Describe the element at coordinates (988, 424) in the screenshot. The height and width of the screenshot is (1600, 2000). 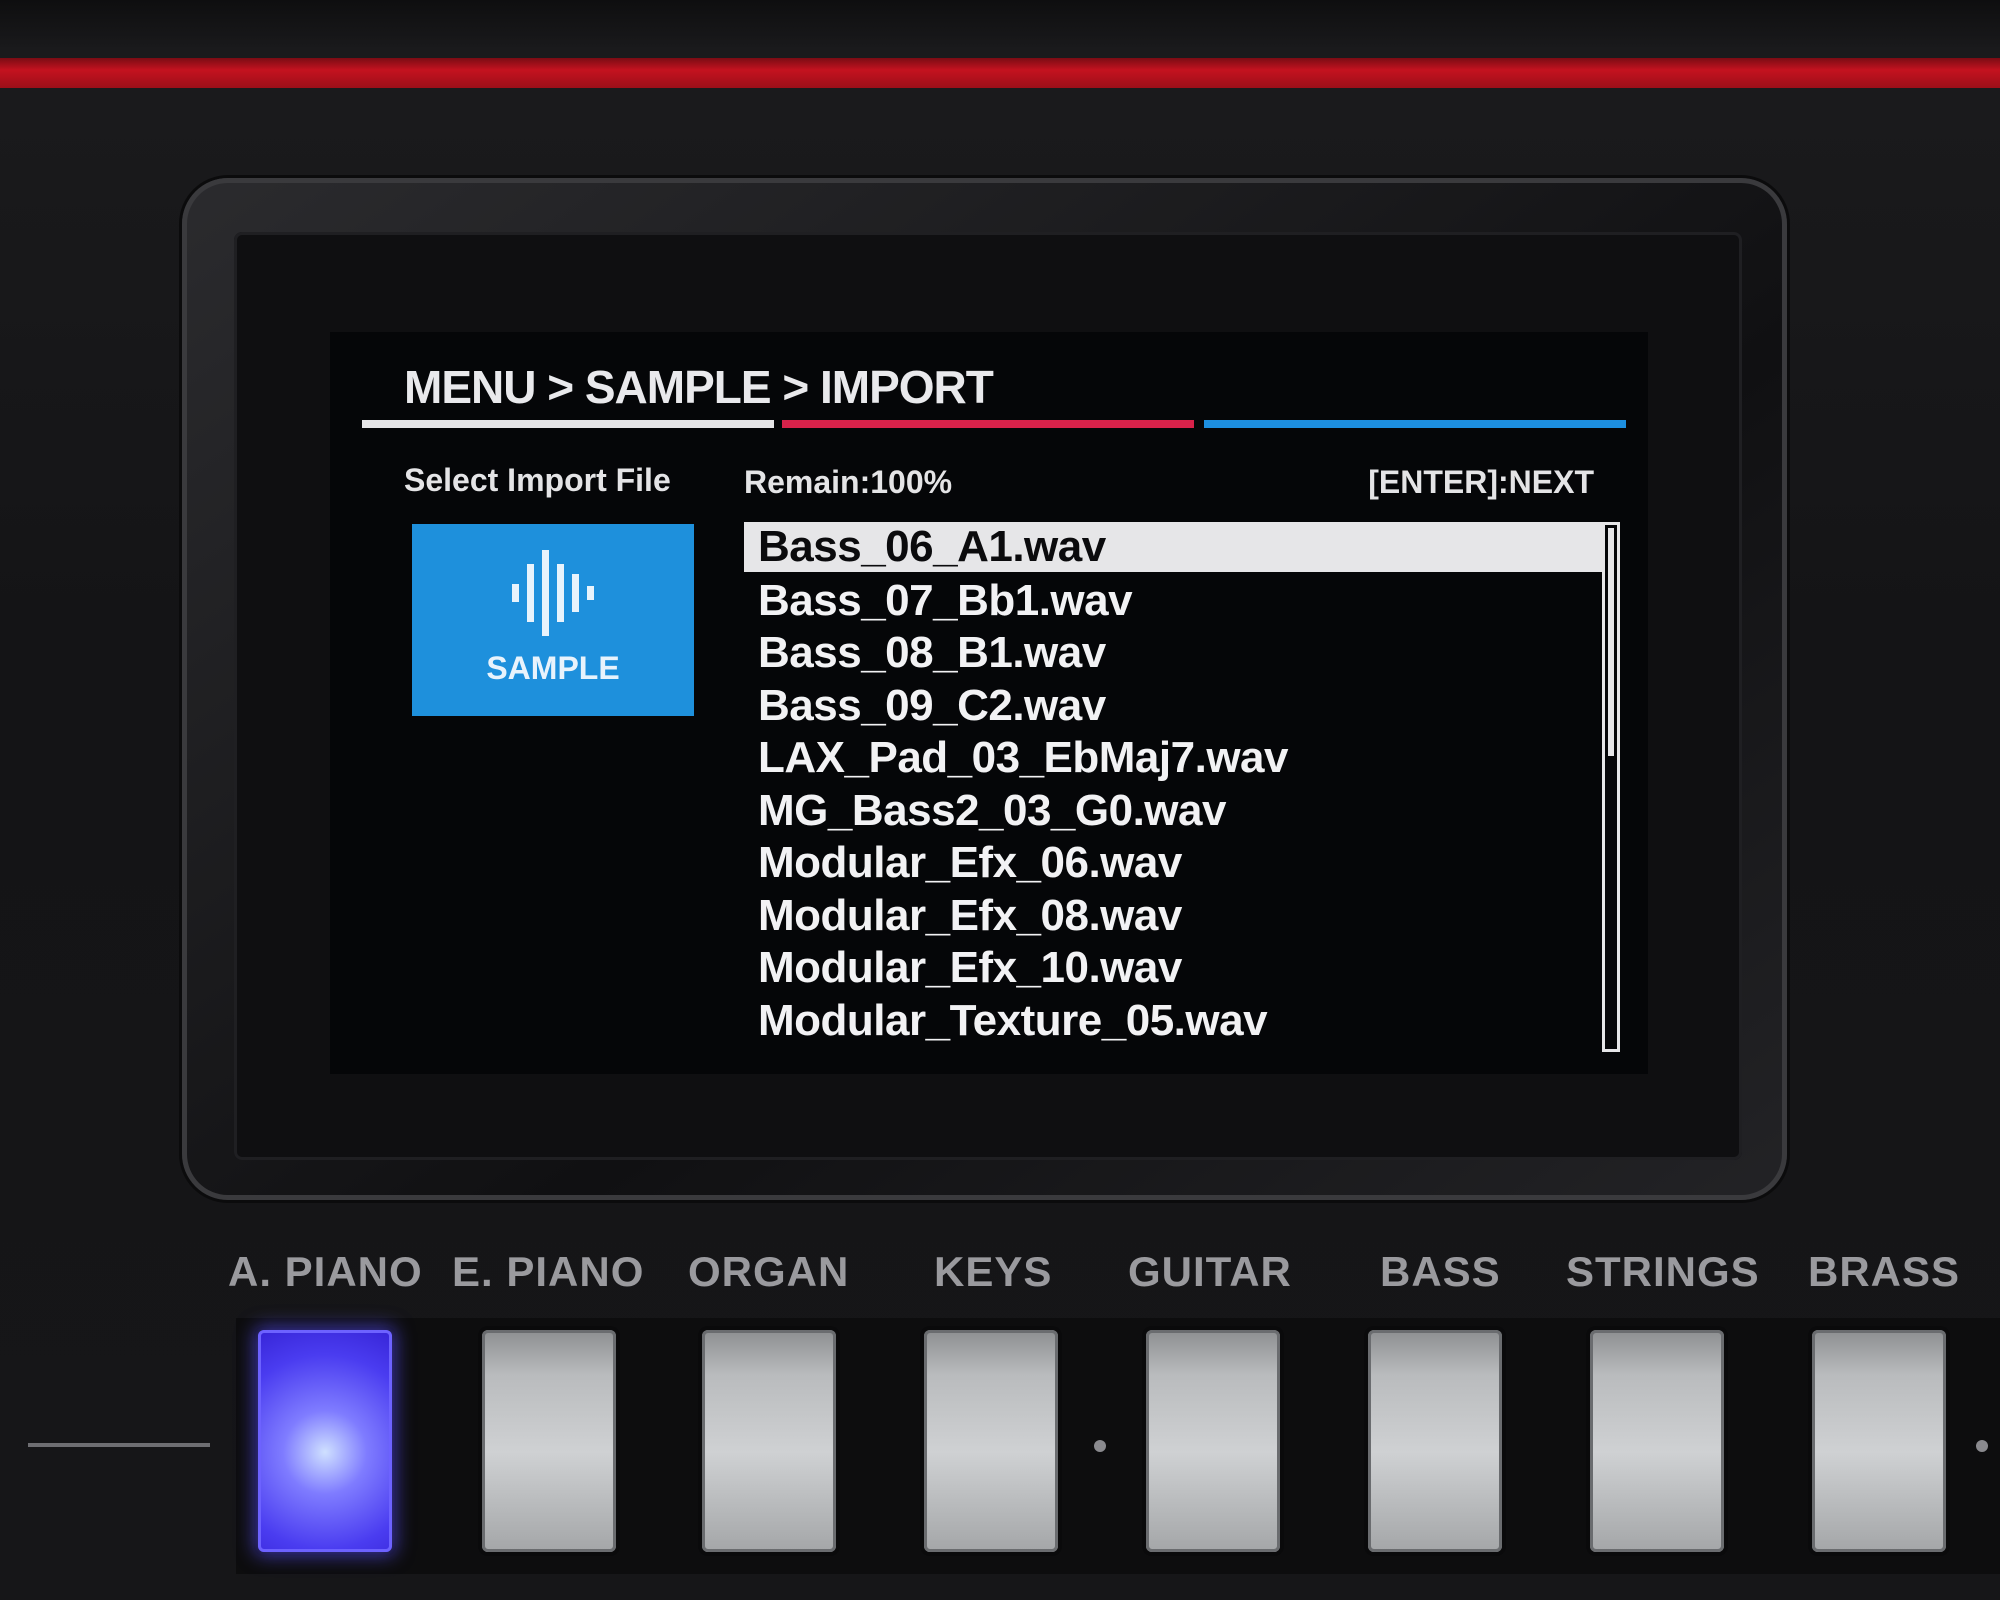
I see `header-bar-red` at that location.